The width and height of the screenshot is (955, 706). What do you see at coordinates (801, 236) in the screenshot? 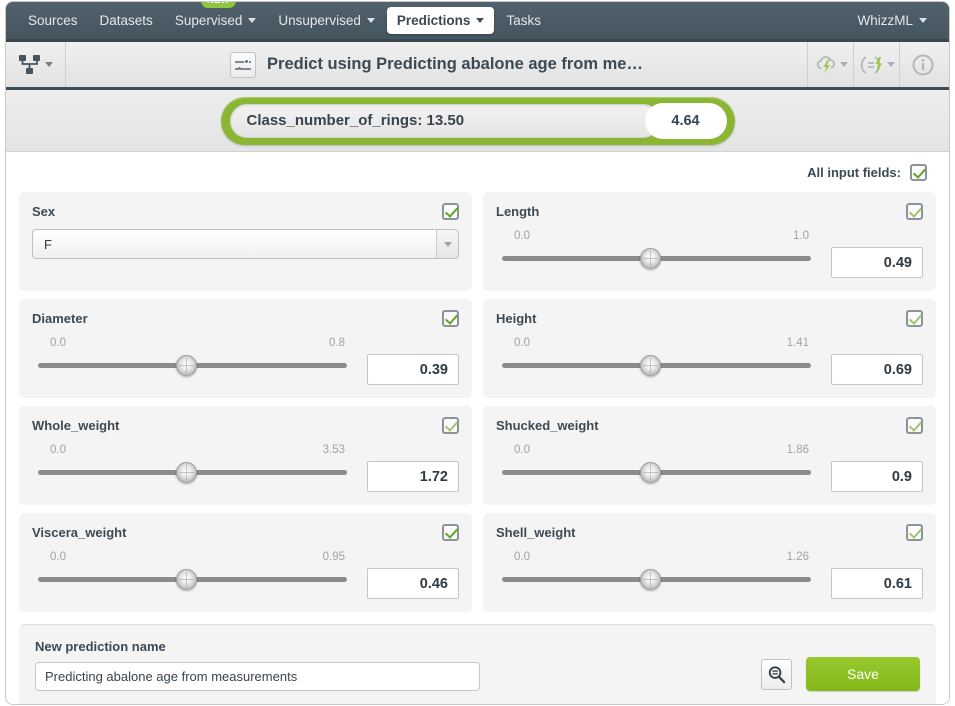
I see `slider-max: 1.0` at bounding box center [801, 236].